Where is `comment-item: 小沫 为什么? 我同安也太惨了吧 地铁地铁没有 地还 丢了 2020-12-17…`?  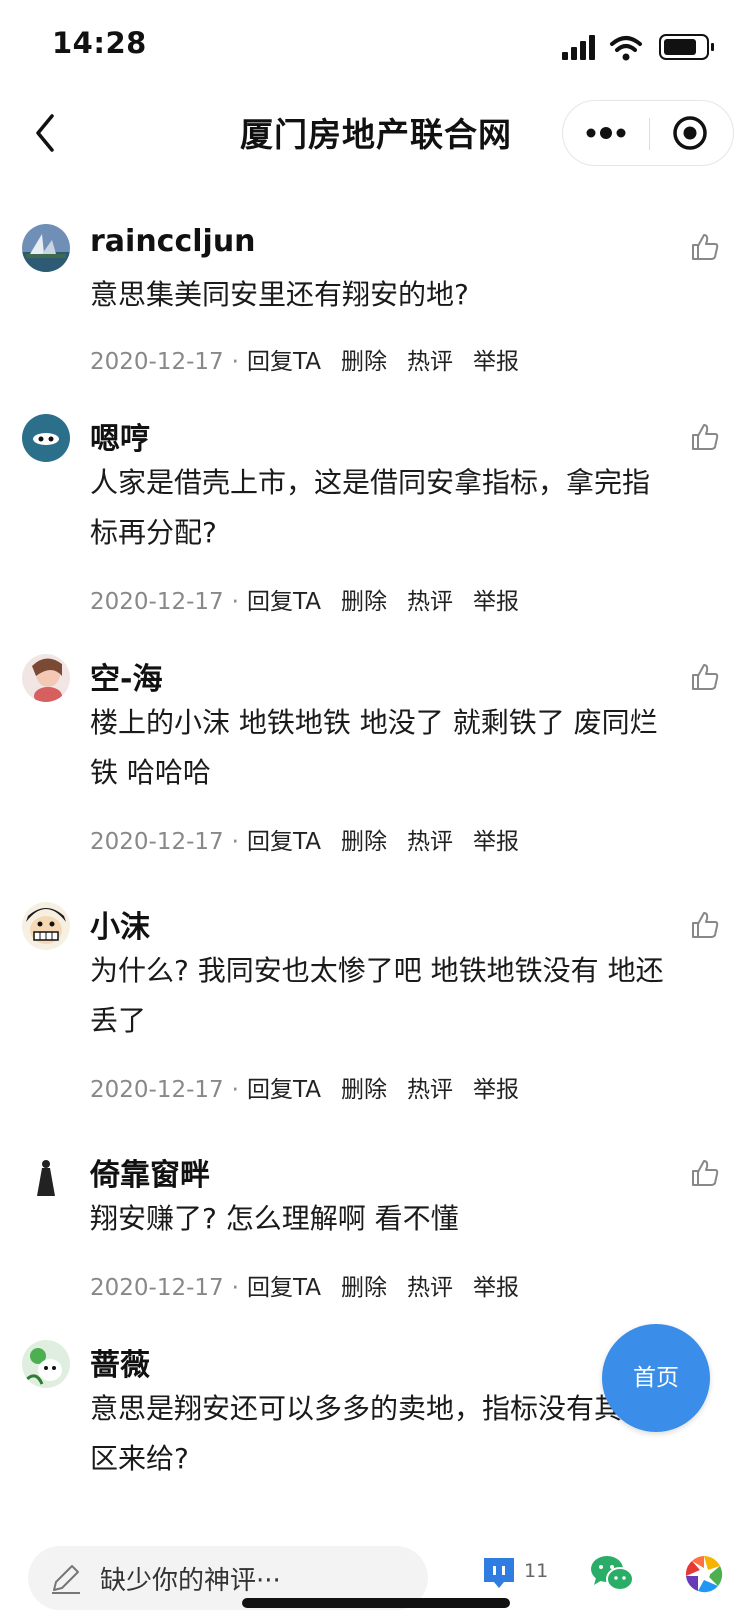
comment-item: 小沫 为什么? 我同安也太惨了吧 地铁地铁没有 地还 丢了 2020-12-17… is located at coordinates (376, 1013).